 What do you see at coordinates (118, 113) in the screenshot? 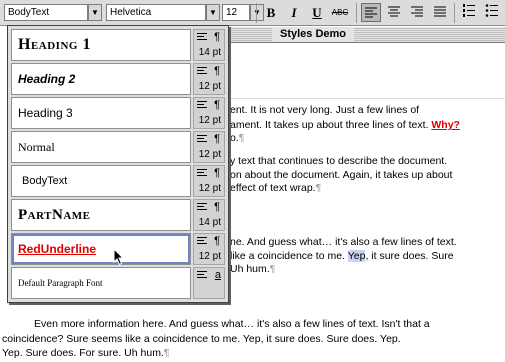
I see `style-item-heading-3: Heading 3 ¶ 12 pt` at bounding box center [118, 113].